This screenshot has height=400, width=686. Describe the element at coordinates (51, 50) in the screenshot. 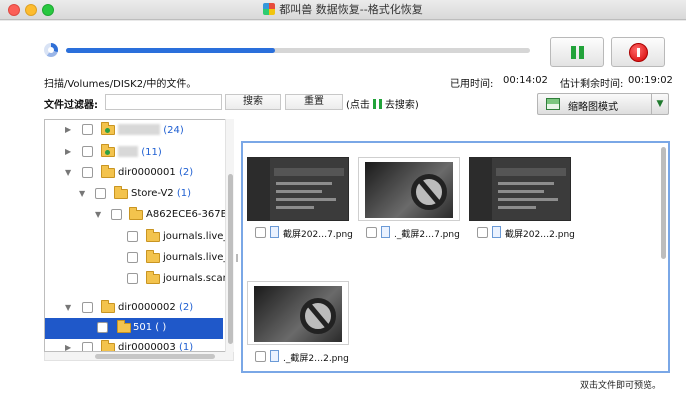

I see `loading-spinner-icon` at that location.